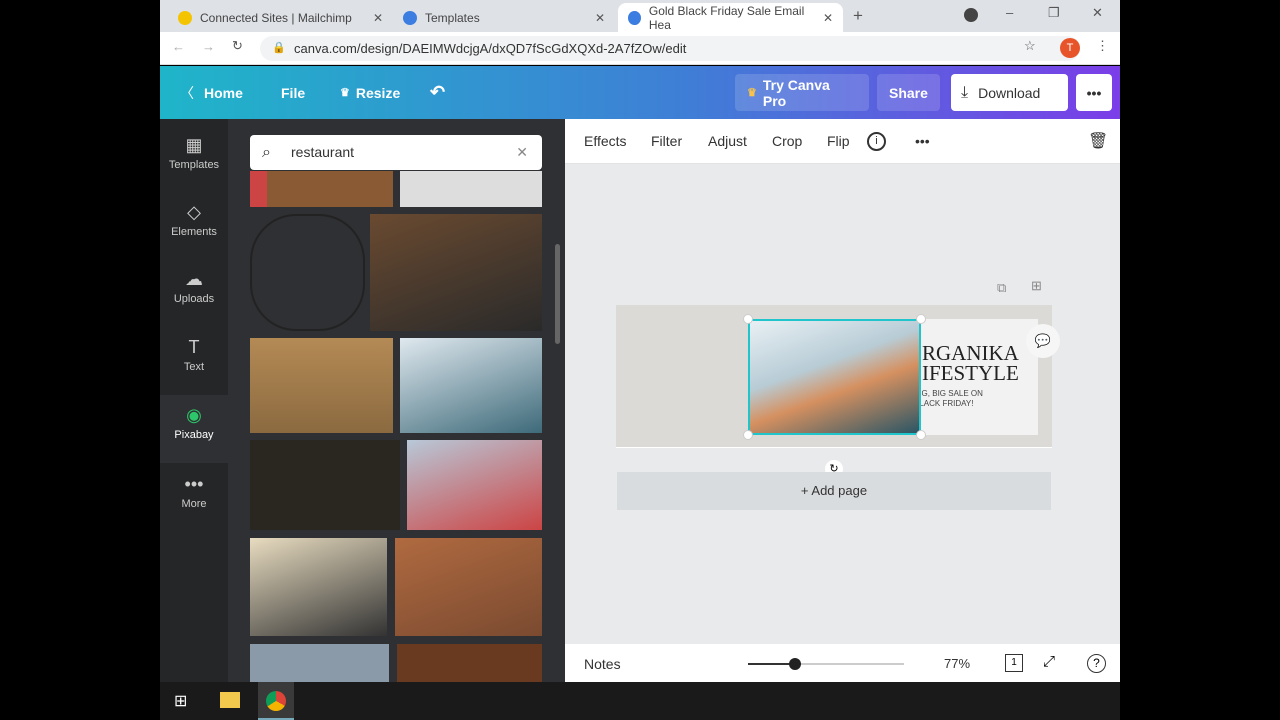  I want to click on info-icon: i, so click(876, 141).